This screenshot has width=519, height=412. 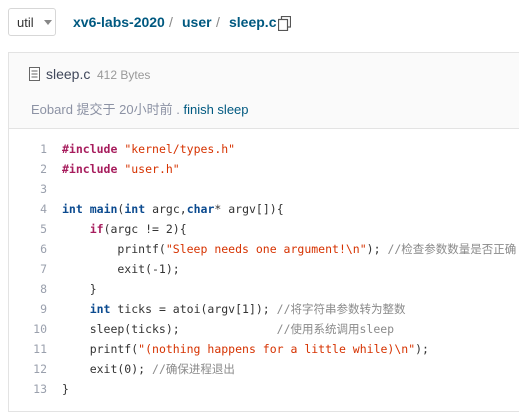 I want to click on file-name: sleep.c, so click(x=68, y=74).